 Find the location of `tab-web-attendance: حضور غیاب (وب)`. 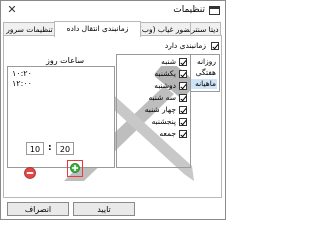

tab-web-attendance: حضور غیاب (وب) is located at coordinates (164, 29).